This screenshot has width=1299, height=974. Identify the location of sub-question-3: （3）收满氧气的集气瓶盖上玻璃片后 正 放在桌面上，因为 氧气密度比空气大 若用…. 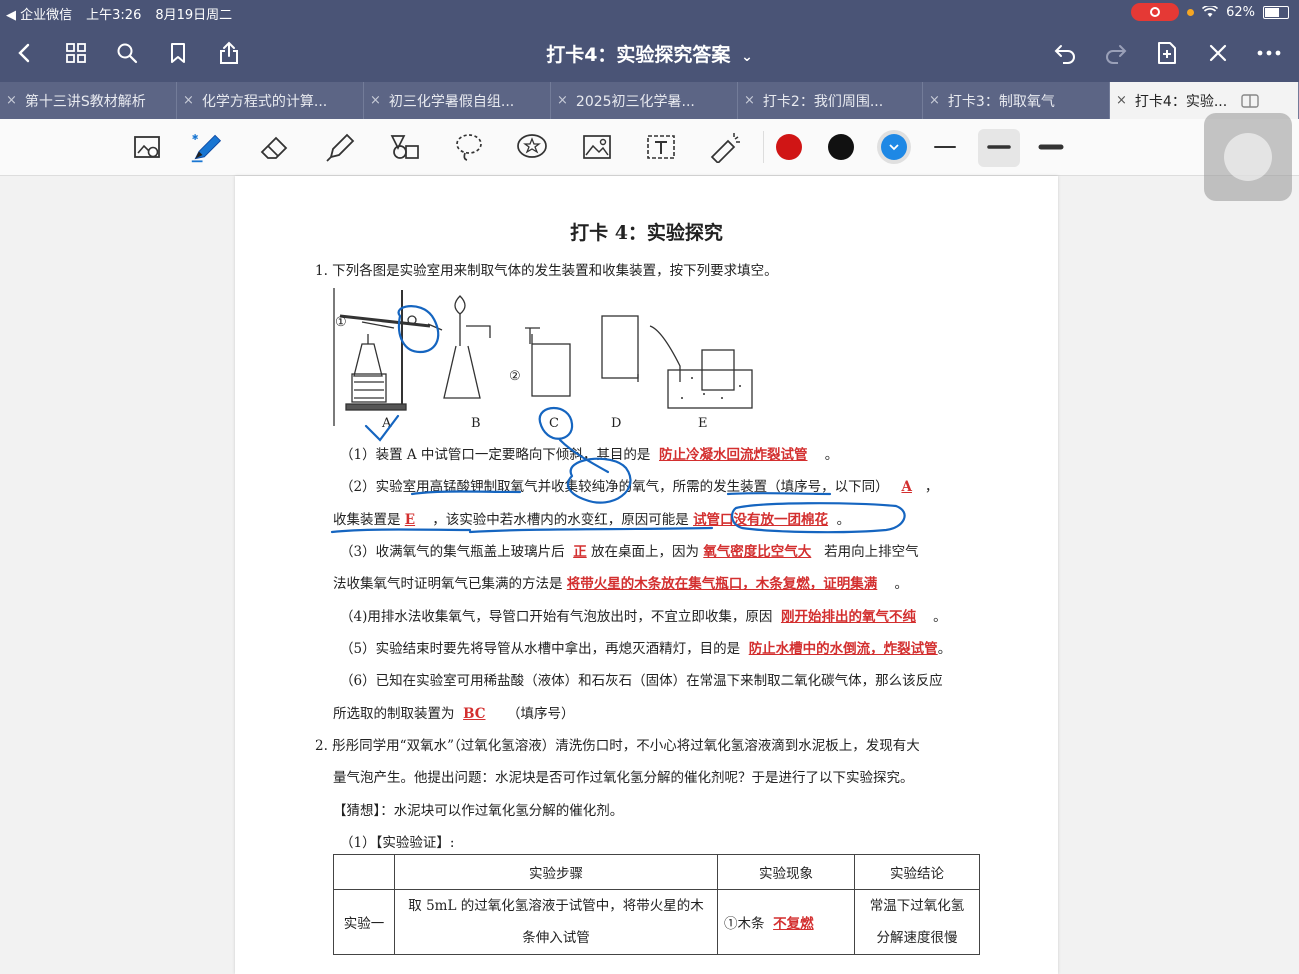
(629, 552).